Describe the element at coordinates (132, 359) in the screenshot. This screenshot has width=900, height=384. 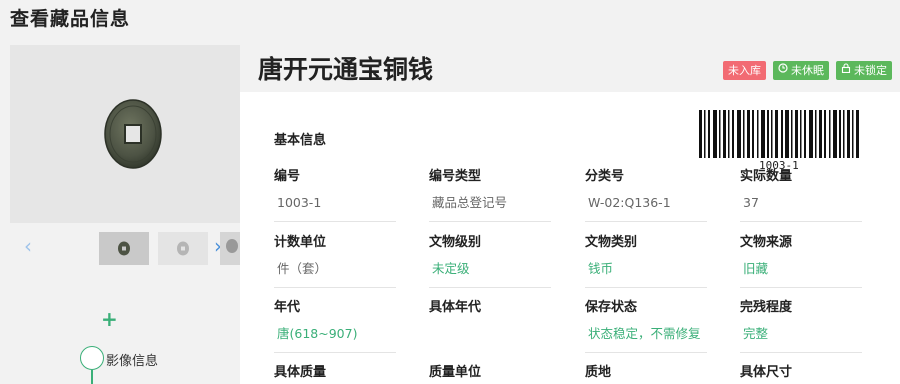
I see `timeline-label-image-info: 影像信息` at that location.